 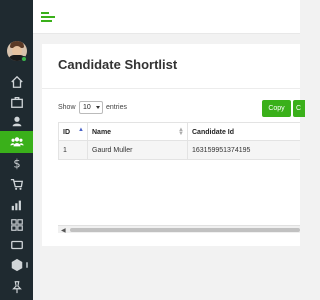 I want to click on home-icon, so click(x=16, y=81).